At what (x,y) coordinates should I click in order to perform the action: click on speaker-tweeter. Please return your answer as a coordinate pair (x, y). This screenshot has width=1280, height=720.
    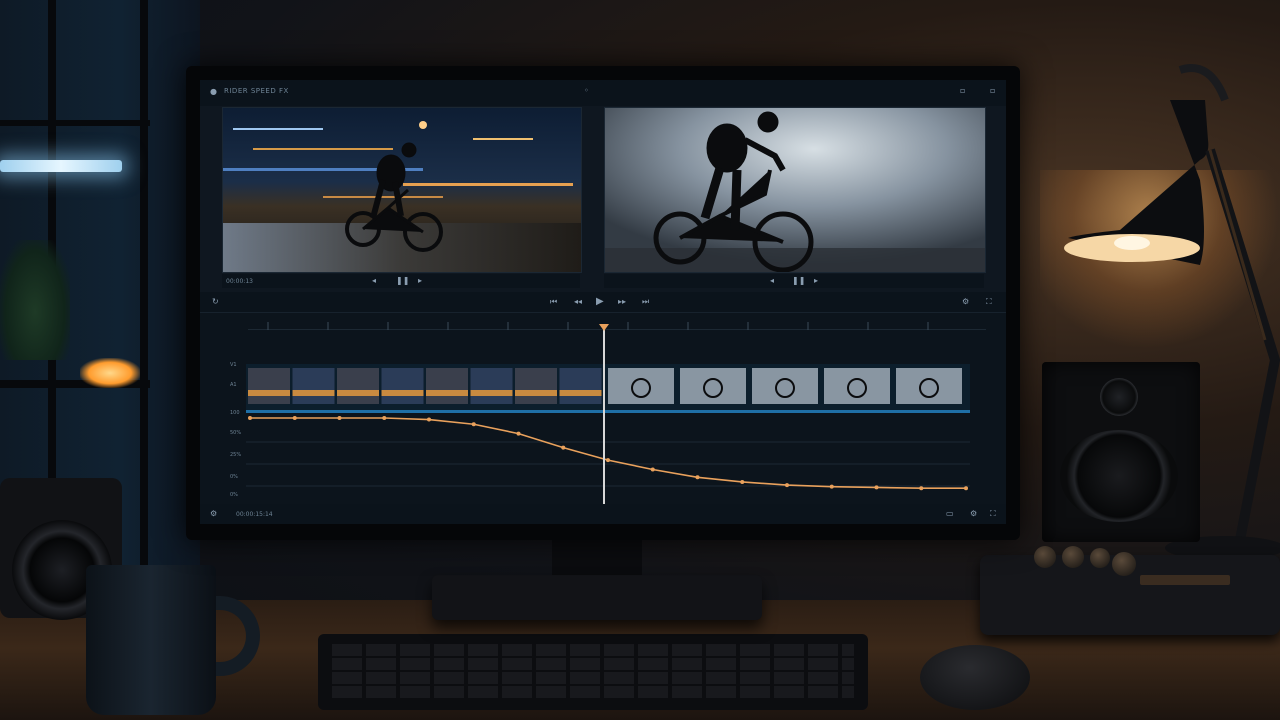
    Looking at the image, I should click on (1119, 397).